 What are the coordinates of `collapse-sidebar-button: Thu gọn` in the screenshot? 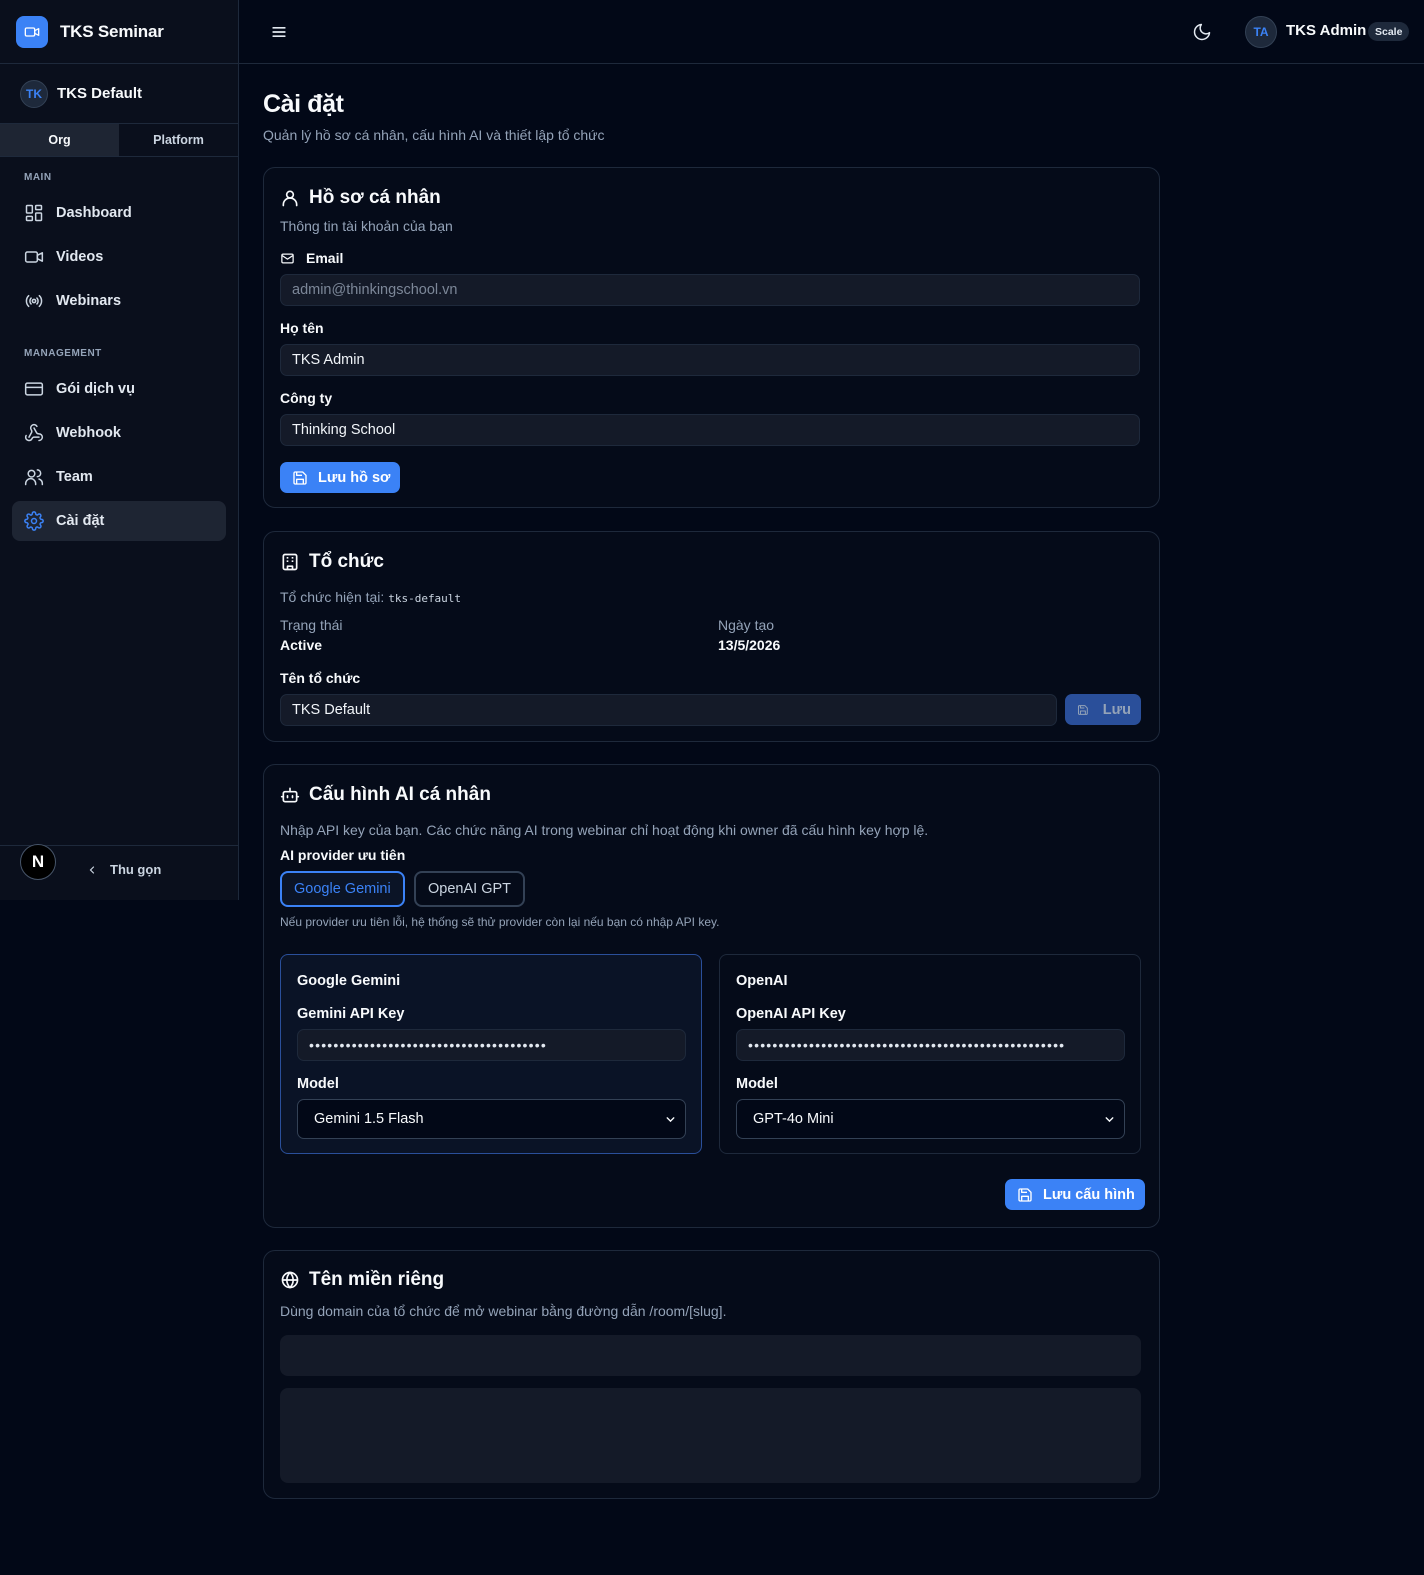 It's located at (123, 869).